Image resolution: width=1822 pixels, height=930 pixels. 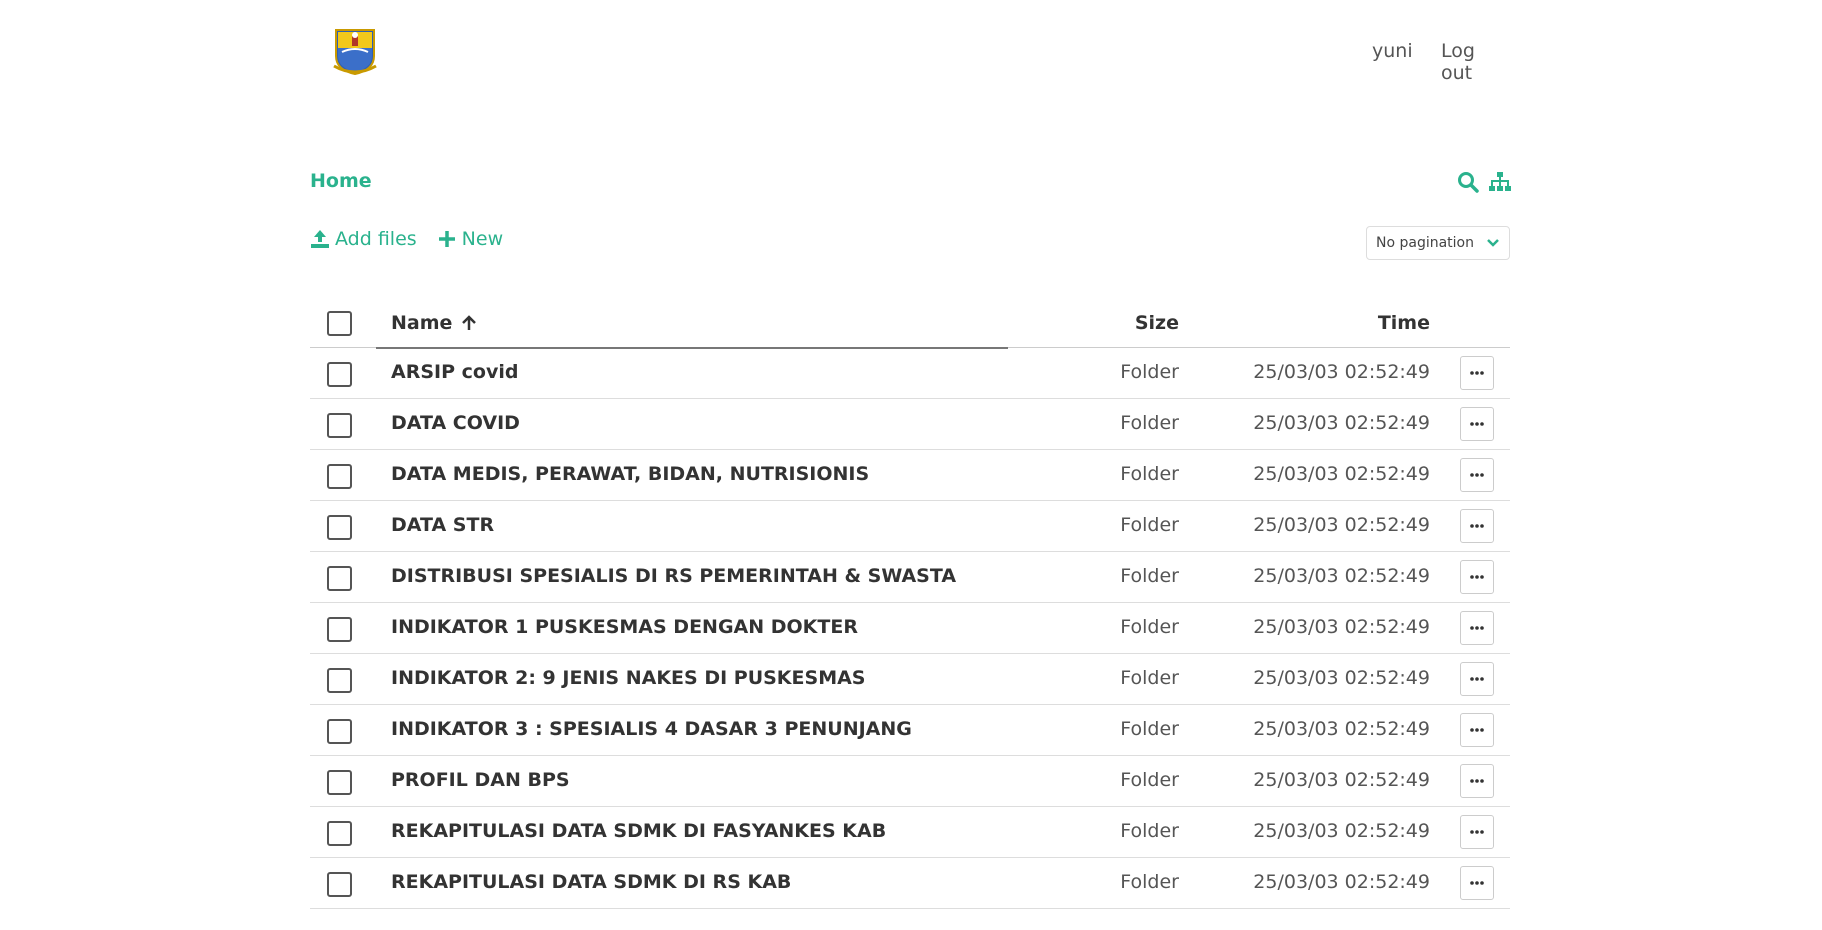 I want to click on breadcrumb-home: Home, so click(x=341, y=181).